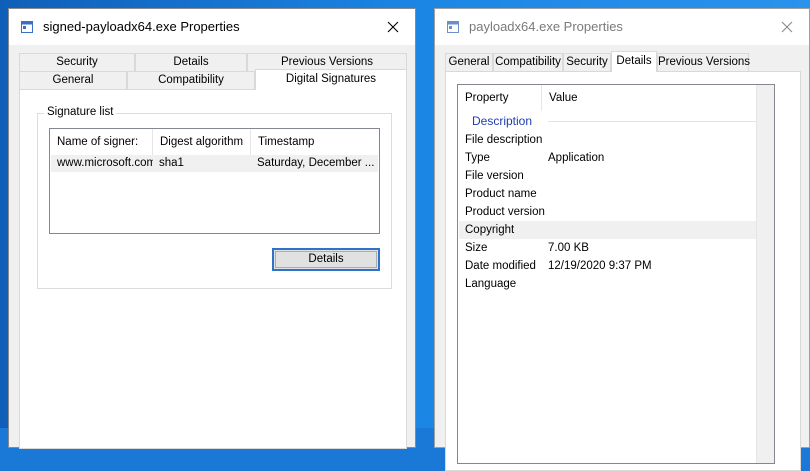 The height and width of the screenshot is (471, 810). What do you see at coordinates (490, 230) in the screenshot?
I see `property-name: Copyright` at bounding box center [490, 230].